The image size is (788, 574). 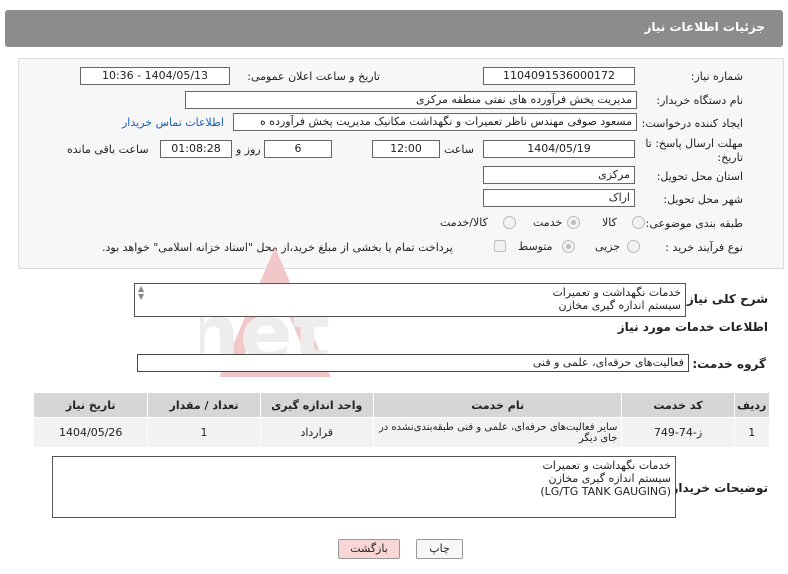 I want to click on col-name: نام خدمت, so click(x=497, y=405).